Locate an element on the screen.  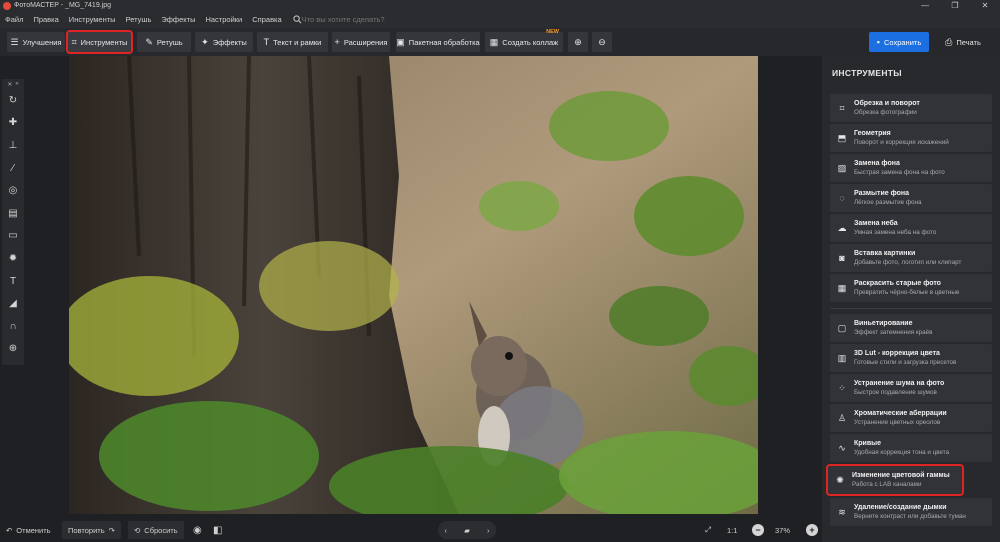
haze-icon: ≋ is located at coordinates (842, 511).